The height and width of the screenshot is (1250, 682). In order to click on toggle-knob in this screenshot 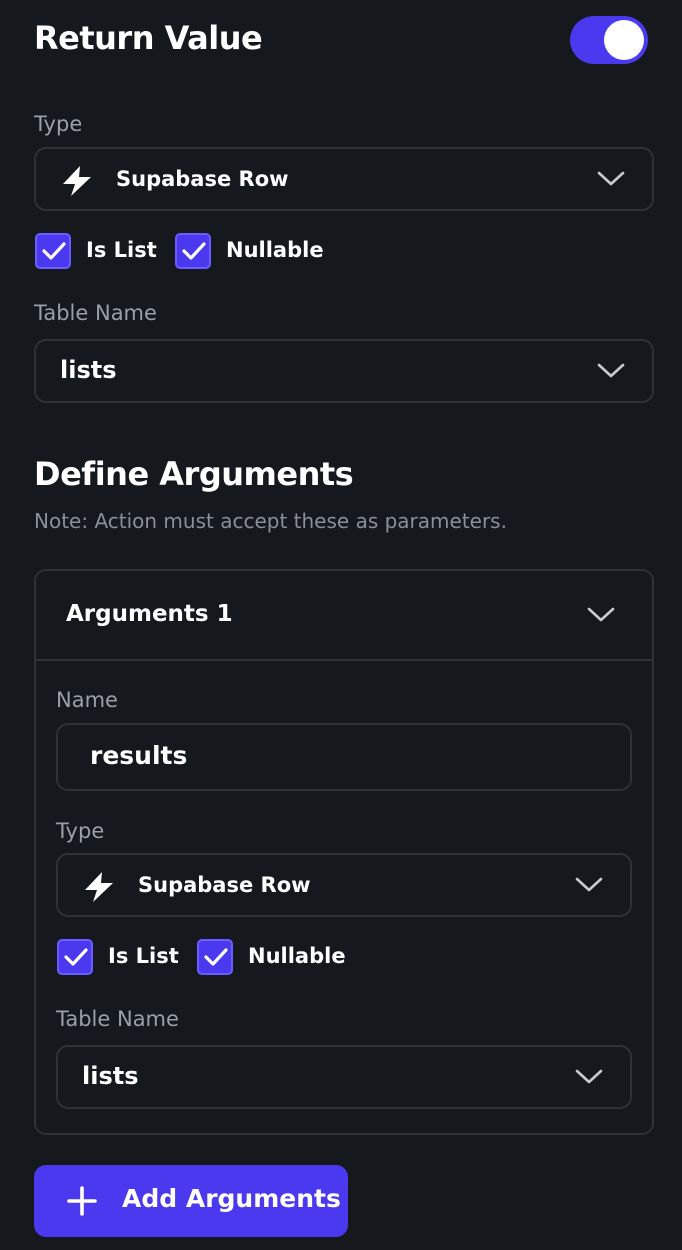, I will do `click(624, 40)`.